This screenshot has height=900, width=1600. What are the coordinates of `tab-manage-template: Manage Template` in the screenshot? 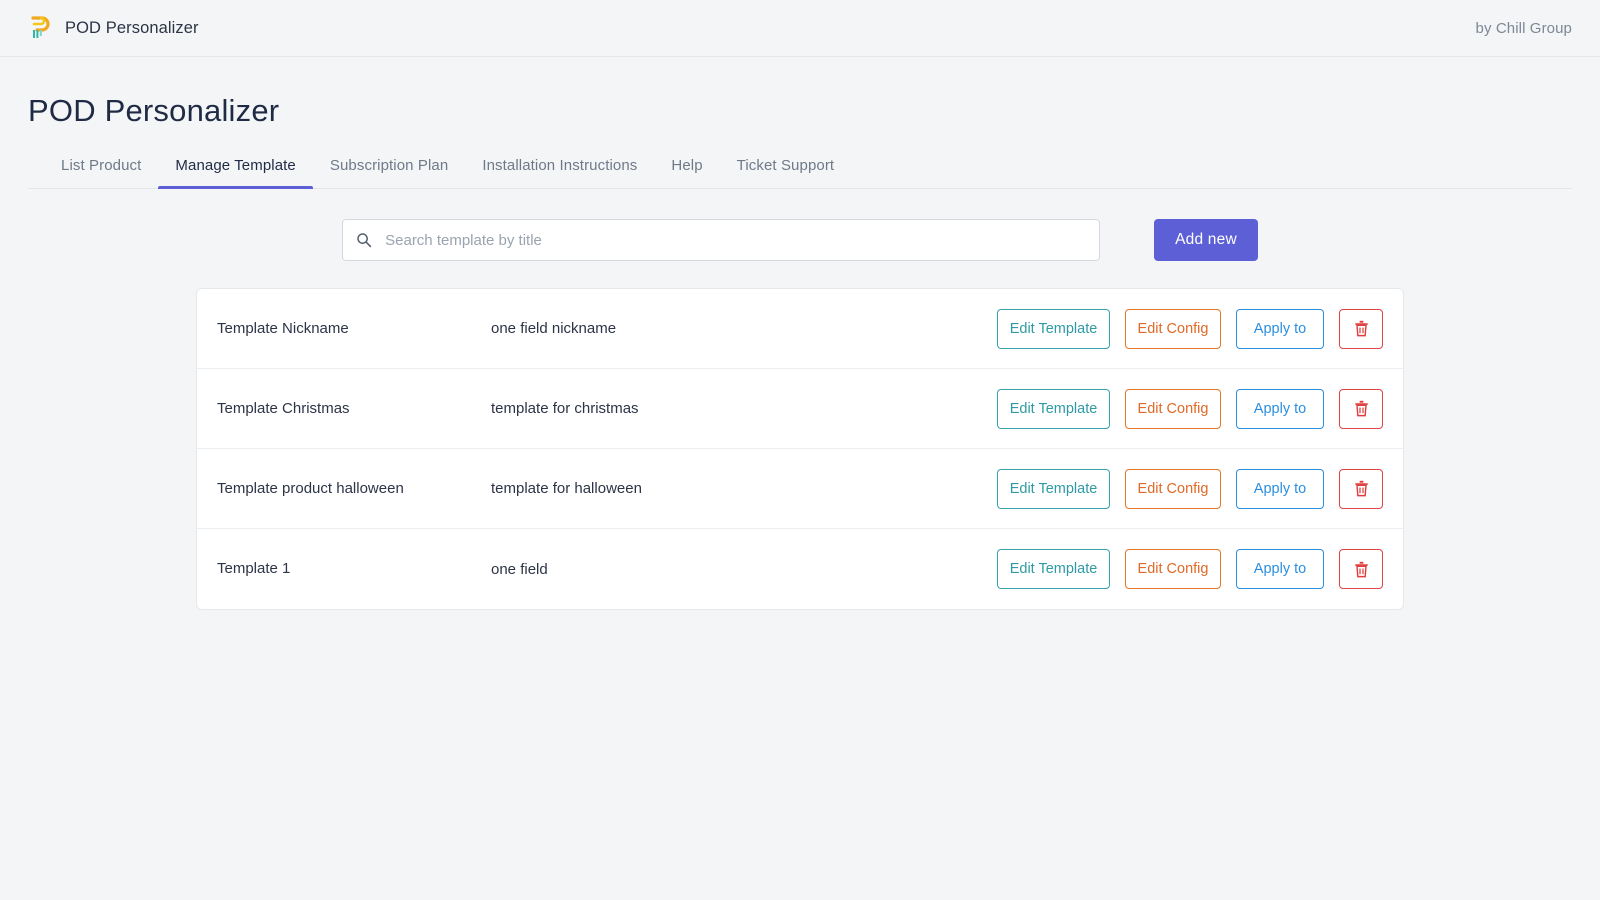 It's located at (236, 173).